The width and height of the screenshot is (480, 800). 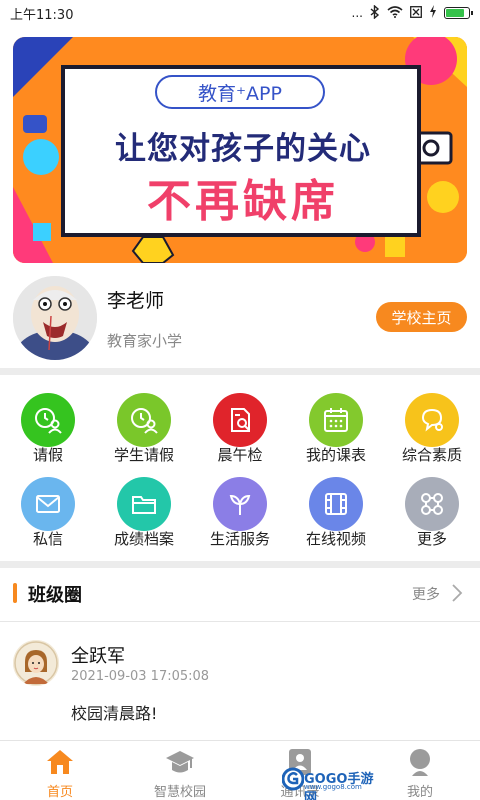 What do you see at coordinates (432, 420) in the screenshot?
I see `bulb-chat-icon` at bounding box center [432, 420].